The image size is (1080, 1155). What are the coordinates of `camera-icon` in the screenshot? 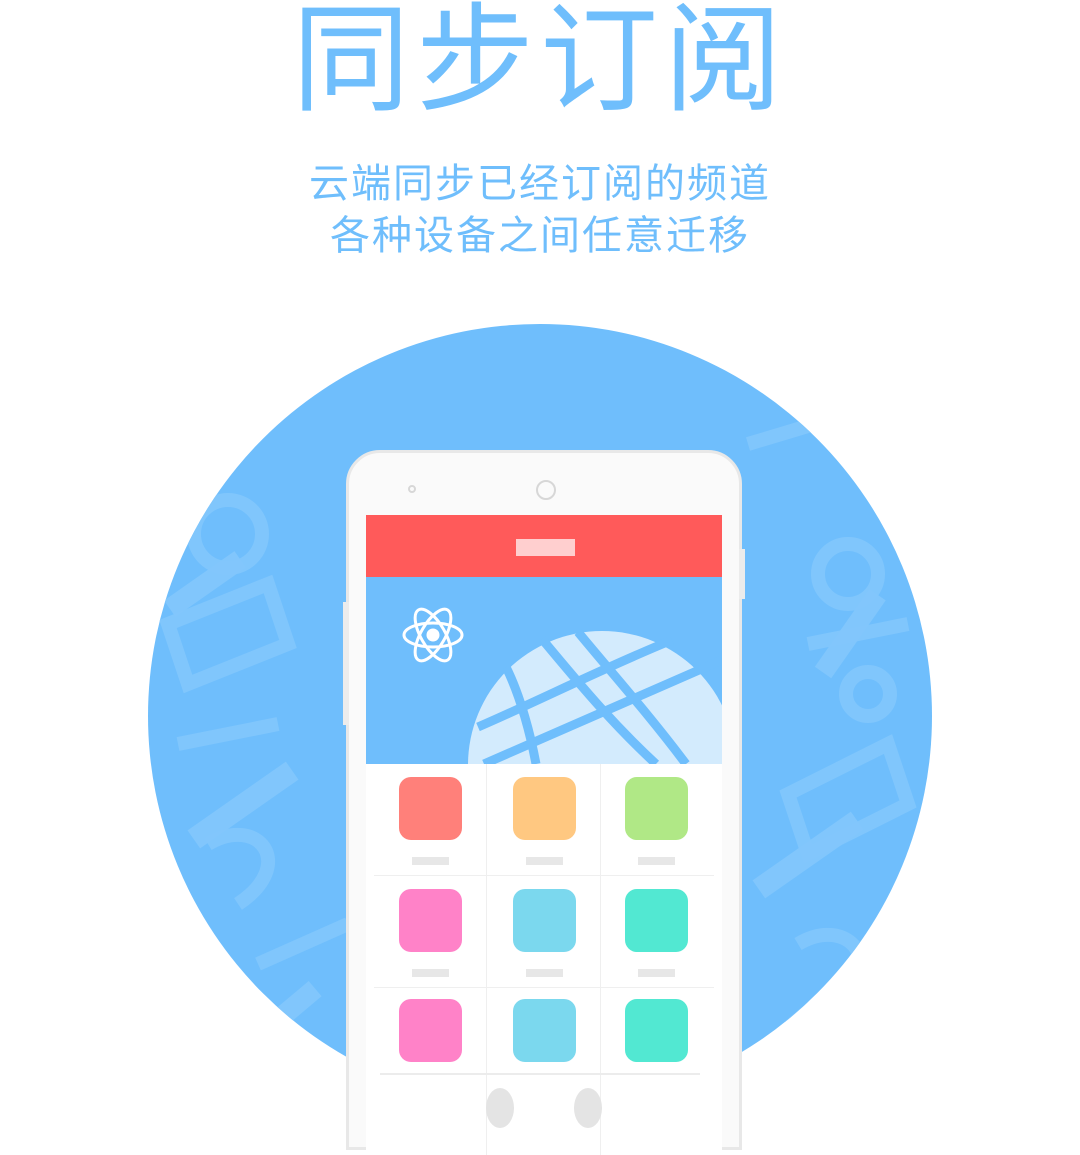 It's located at (546, 490).